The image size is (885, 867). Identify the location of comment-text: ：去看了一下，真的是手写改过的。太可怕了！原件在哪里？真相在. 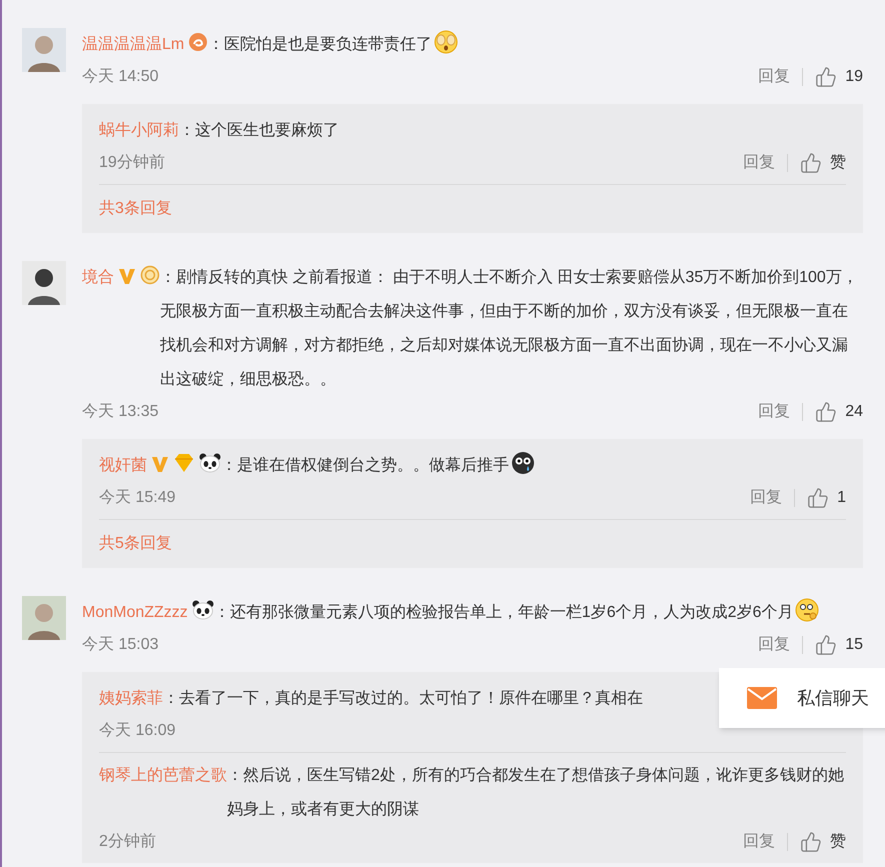
(403, 698).